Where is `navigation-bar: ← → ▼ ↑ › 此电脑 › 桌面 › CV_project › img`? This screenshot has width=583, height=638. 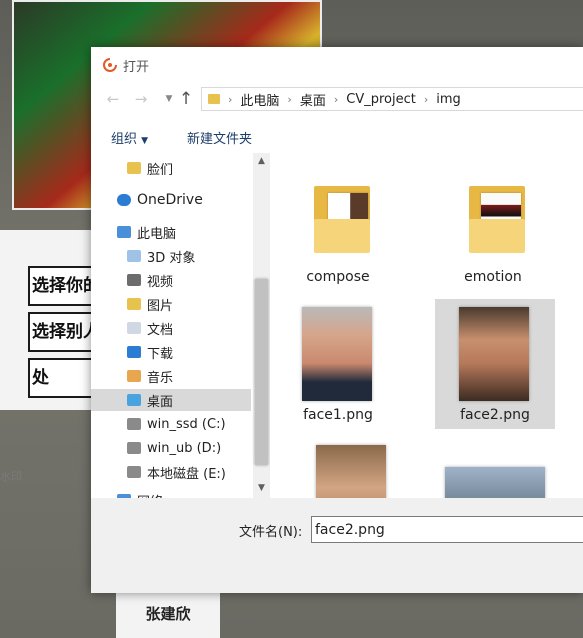
navigation-bar: ← → ▼ ↑ › 此电脑 › 桌面 › CV_project › img is located at coordinates (337, 99).